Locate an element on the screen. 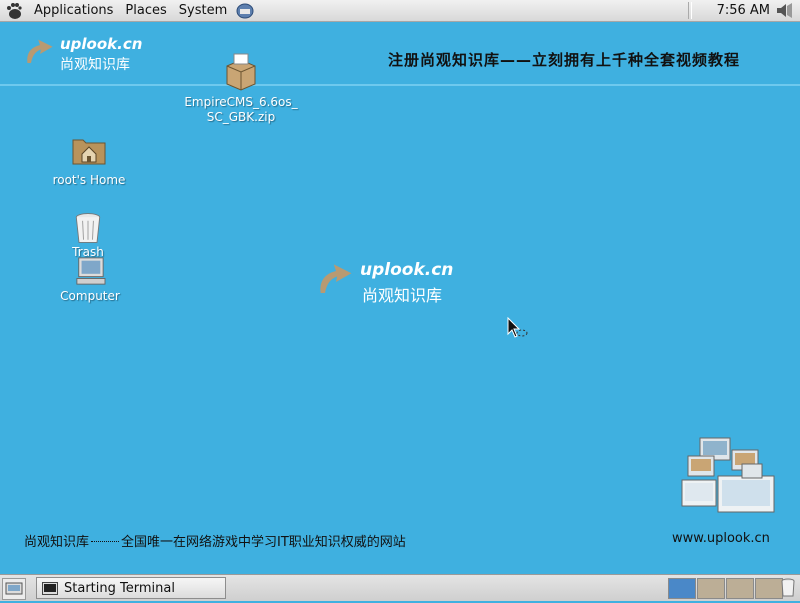  show-desktop-button is located at coordinates (14, 589).